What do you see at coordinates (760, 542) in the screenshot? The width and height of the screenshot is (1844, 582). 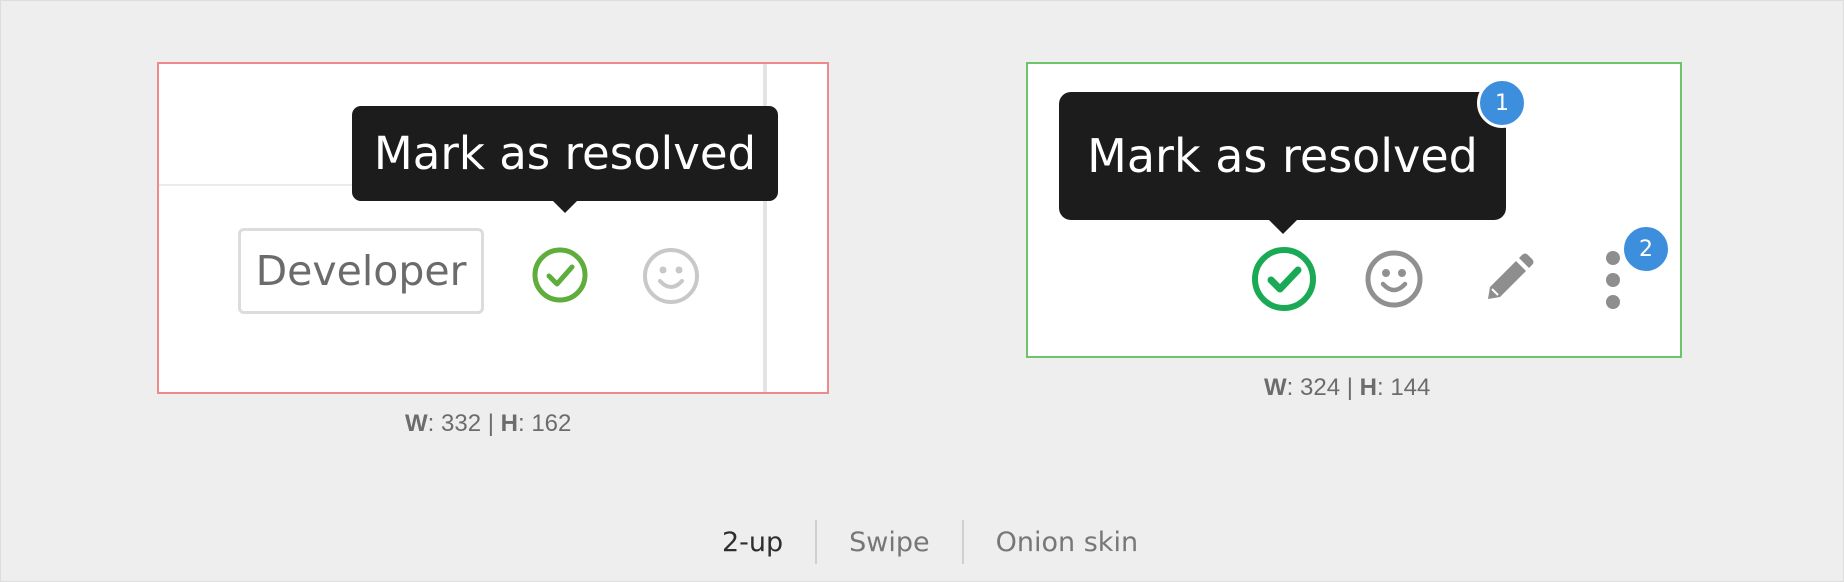 I see `tab-2-up: 2-up` at bounding box center [760, 542].